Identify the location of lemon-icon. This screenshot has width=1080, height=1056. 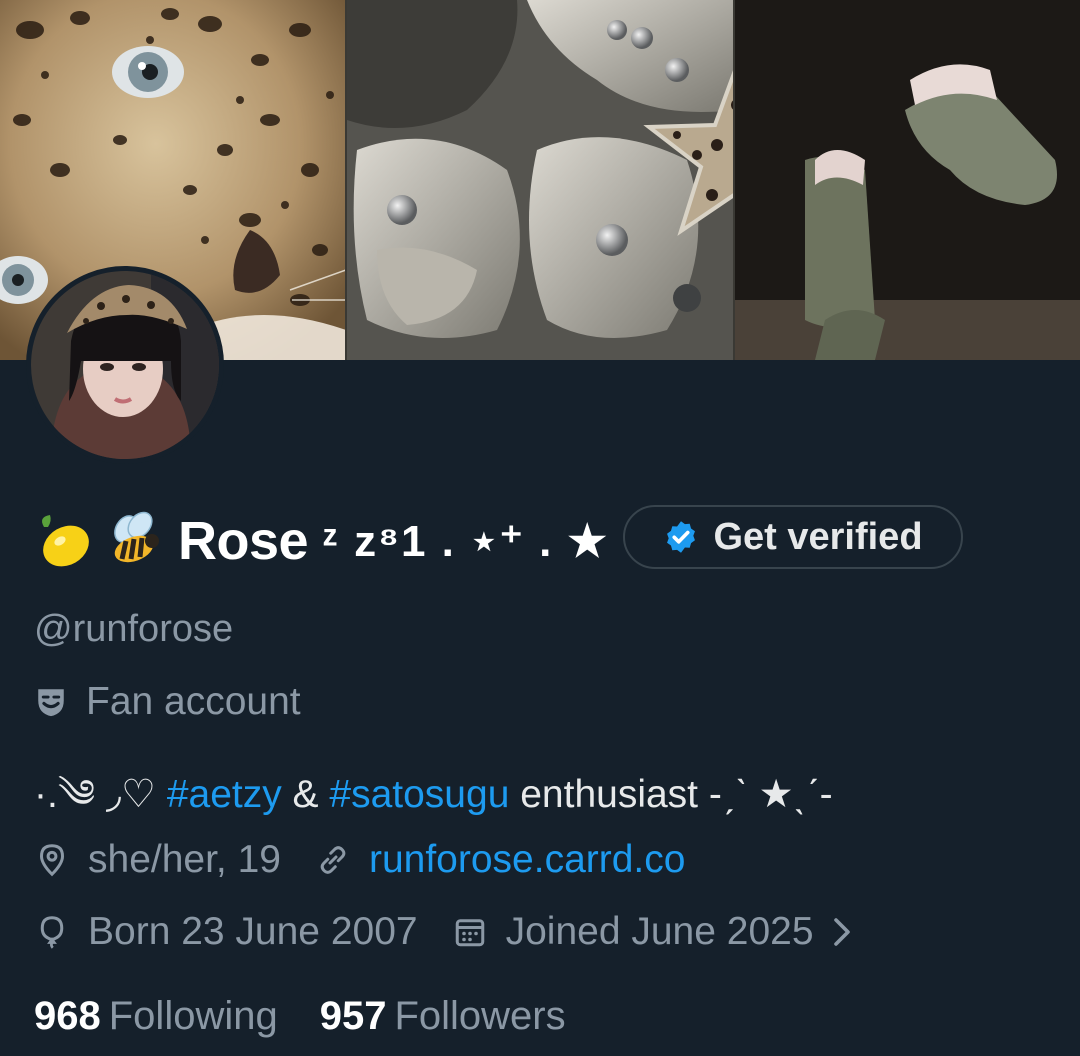
(65, 541).